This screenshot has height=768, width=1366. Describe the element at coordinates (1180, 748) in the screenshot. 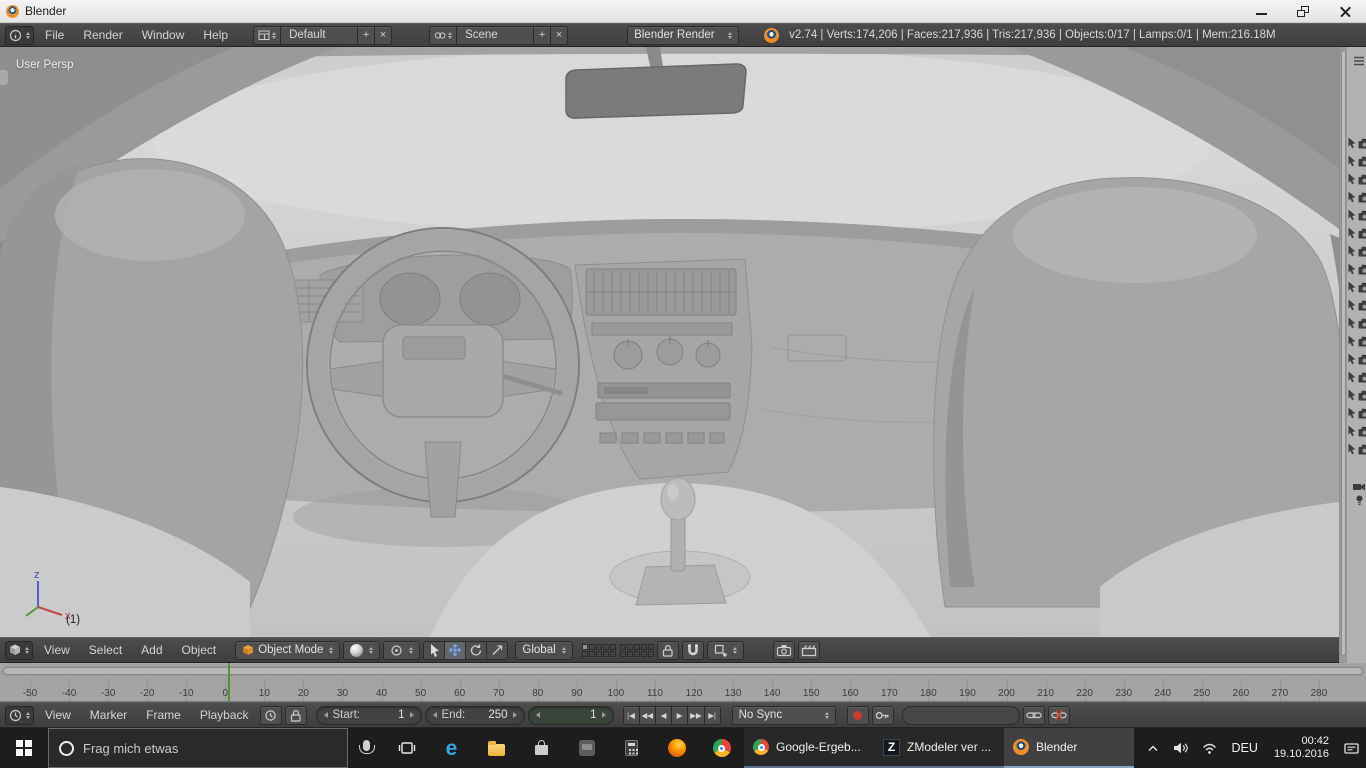

I see `volume-button` at that location.